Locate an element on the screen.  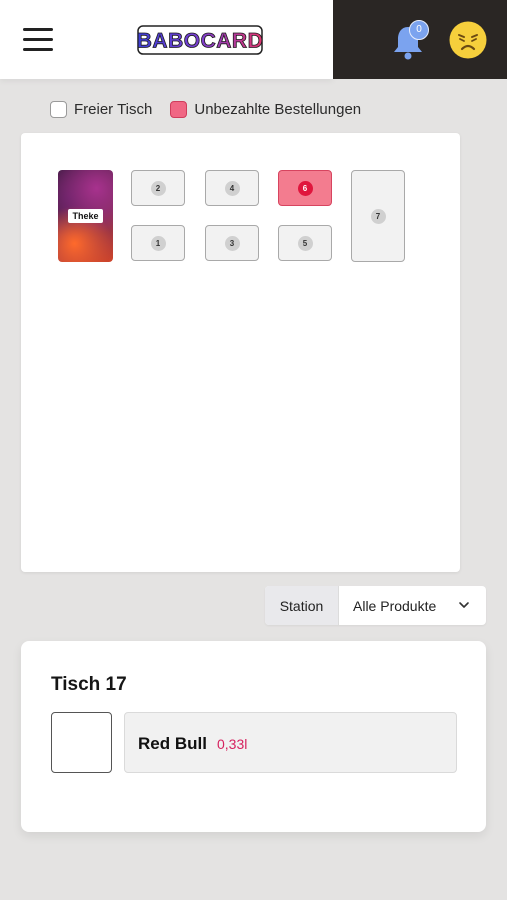
table-number: 6 is located at coordinates (305, 188).